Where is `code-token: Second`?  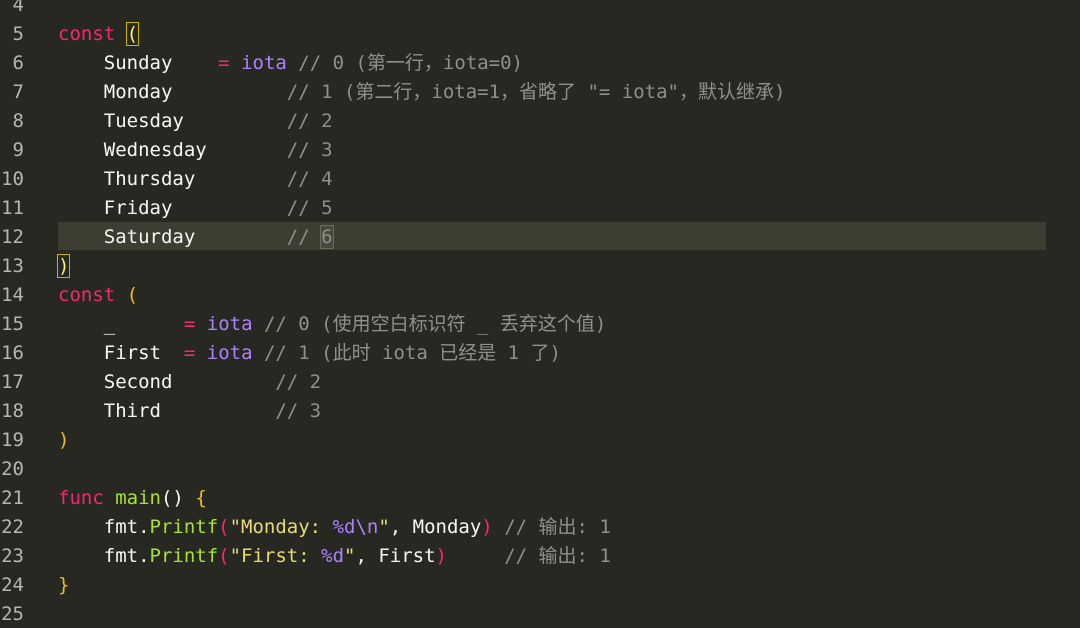 code-token: Second is located at coordinates (167, 382).